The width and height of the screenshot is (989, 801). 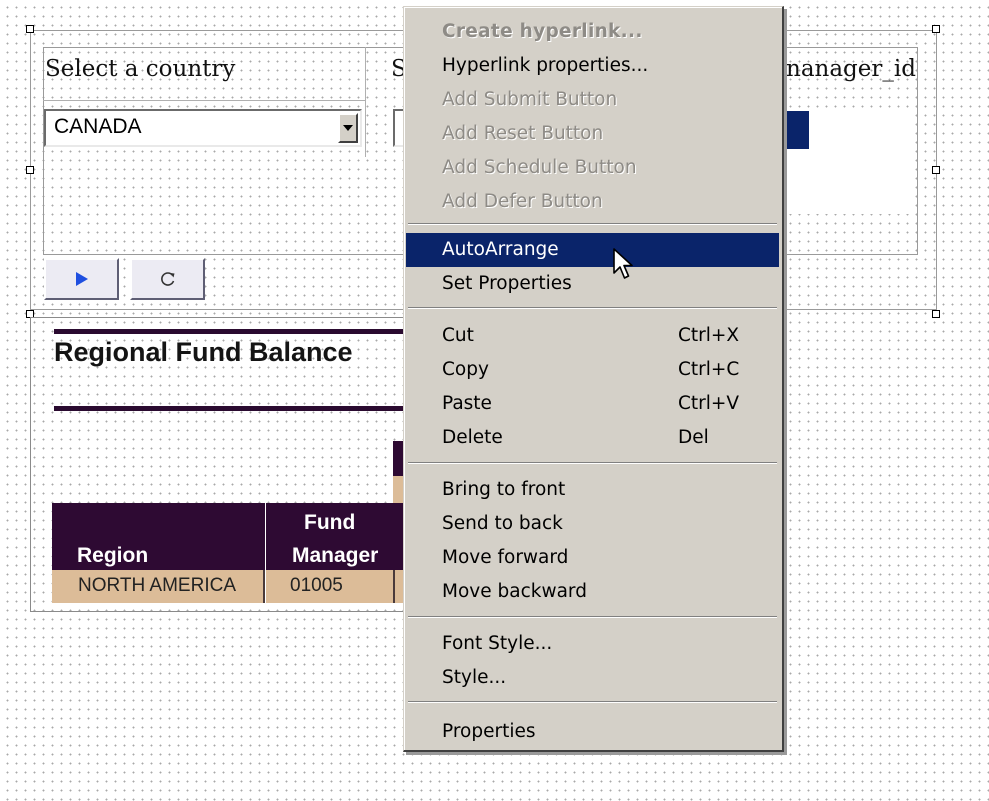 I want to click on menu-item-paste: Paste Ctrl+V, so click(x=592, y=404).